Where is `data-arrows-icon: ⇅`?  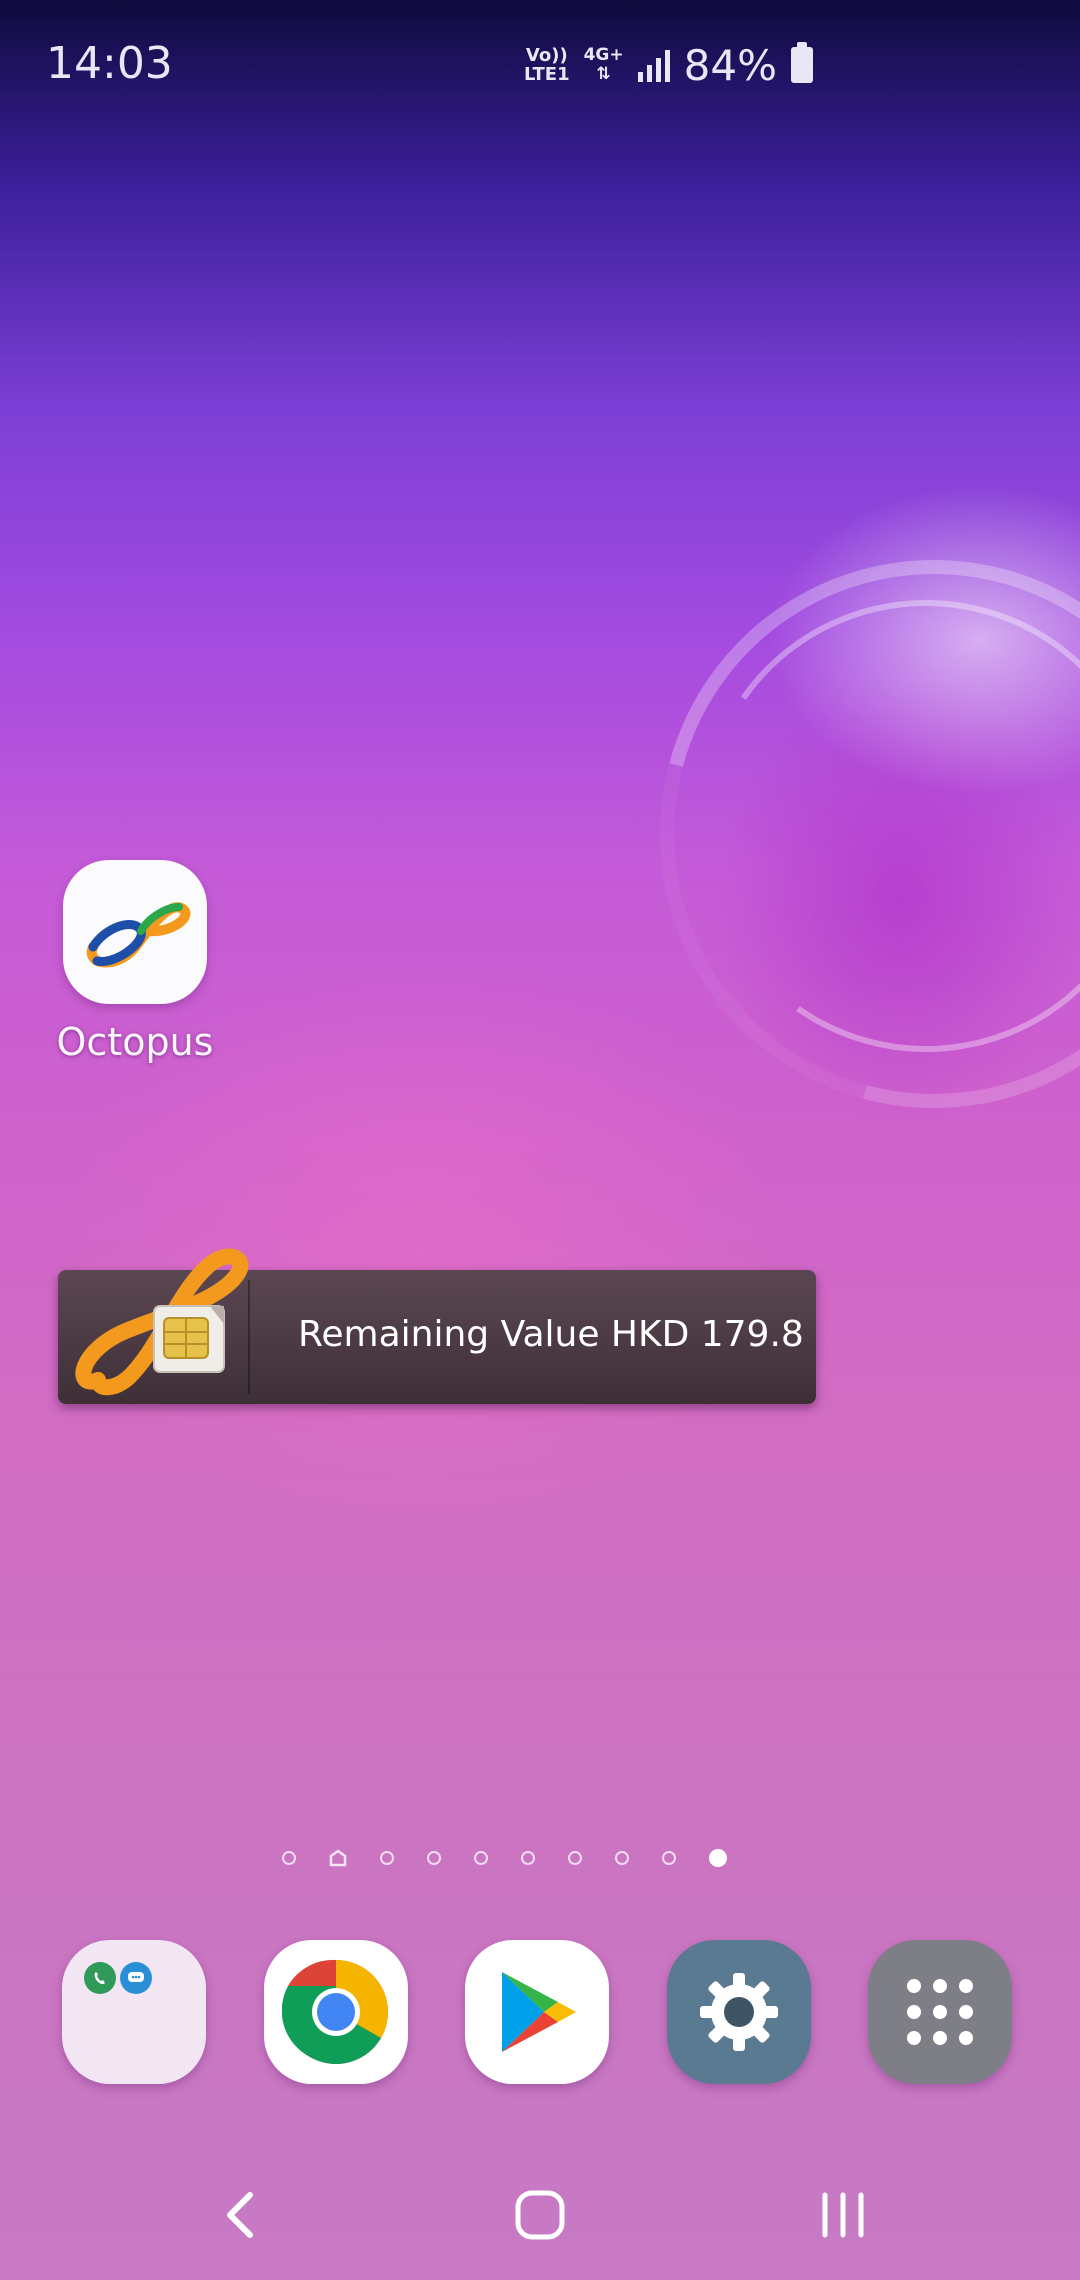
data-arrows-icon: ⇅ is located at coordinates (603, 74).